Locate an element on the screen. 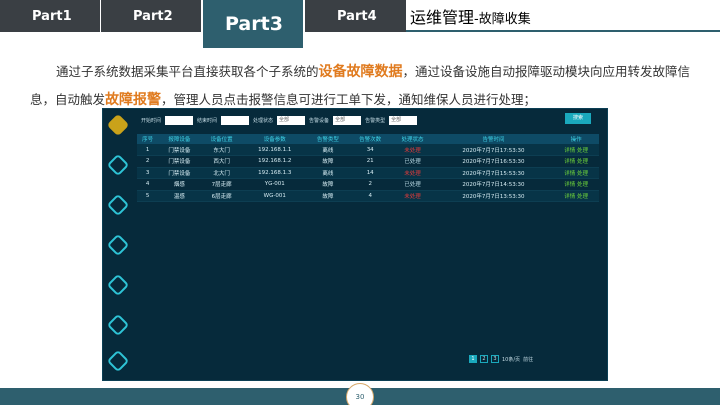 This screenshot has height=405, width=720. column-header: 操作 is located at coordinates (576, 139).